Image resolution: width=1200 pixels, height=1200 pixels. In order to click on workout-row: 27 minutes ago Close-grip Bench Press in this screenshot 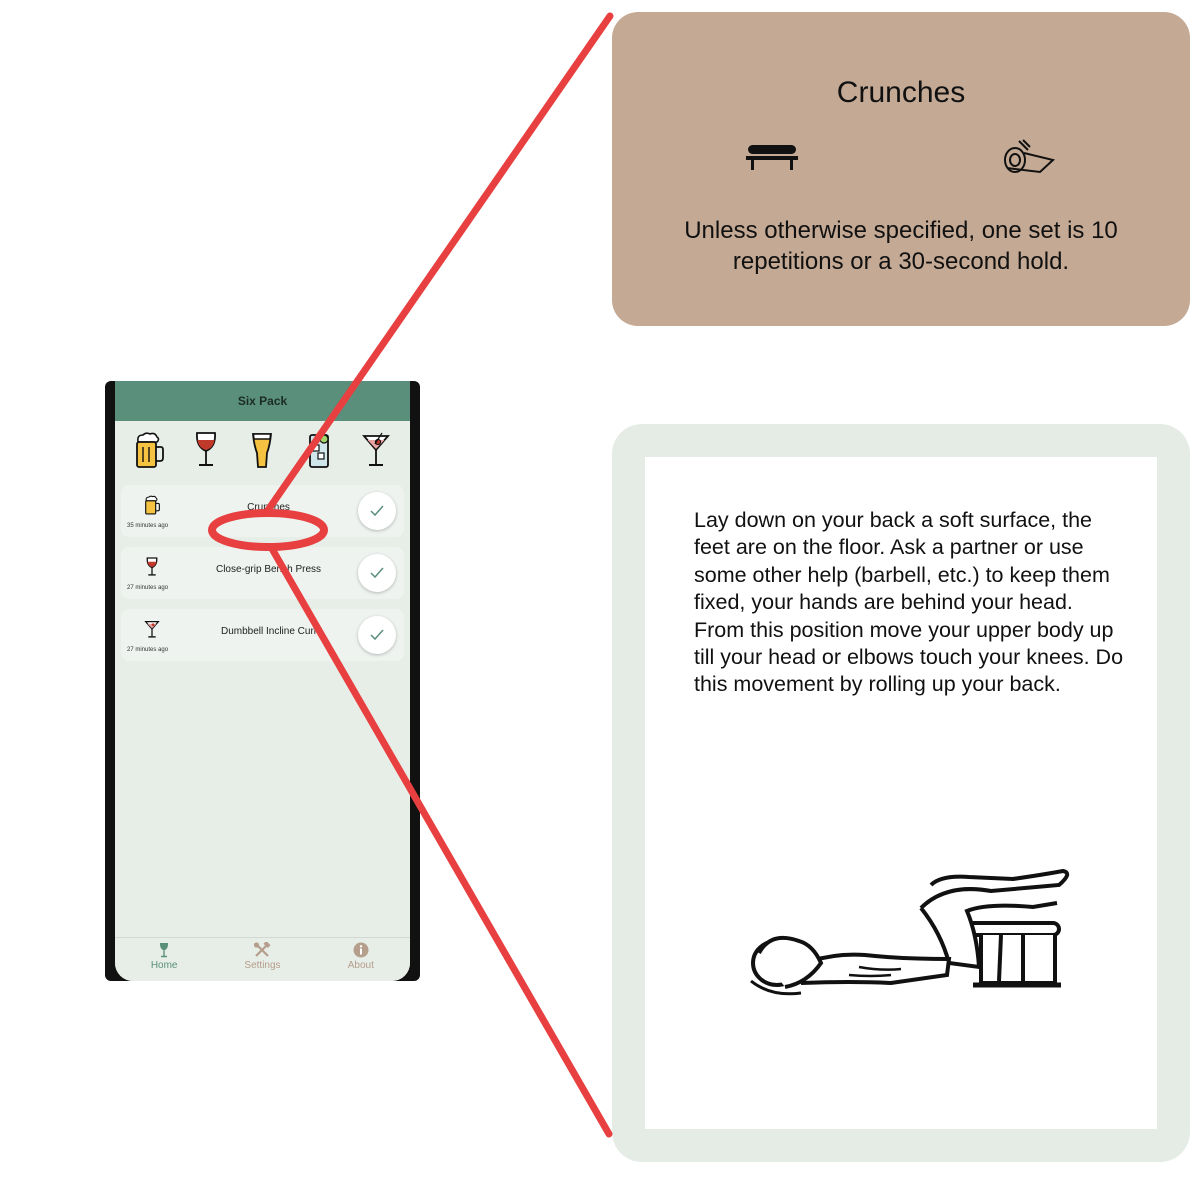, I will do `click(262, 573)`.